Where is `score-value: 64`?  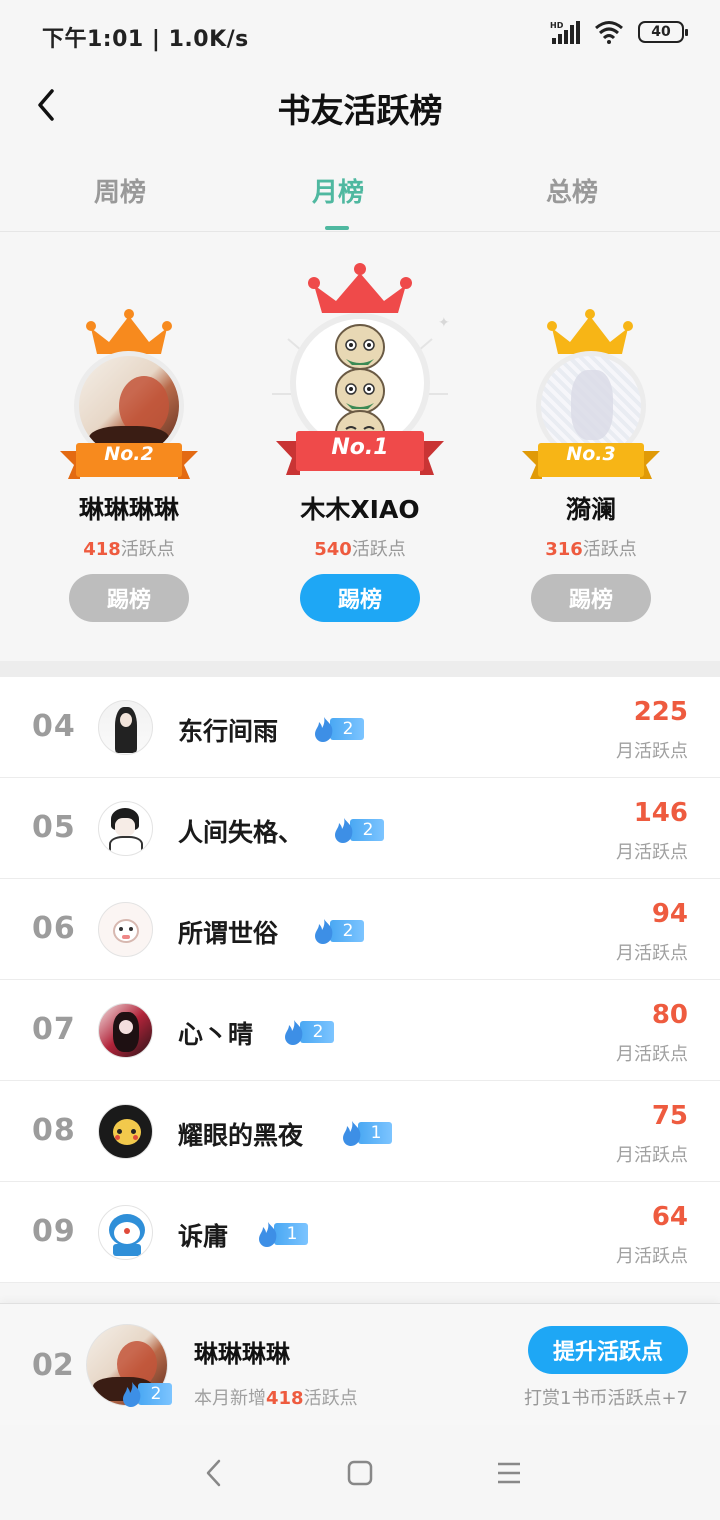
score-value: 64 is located at coordinates (669, 1217).